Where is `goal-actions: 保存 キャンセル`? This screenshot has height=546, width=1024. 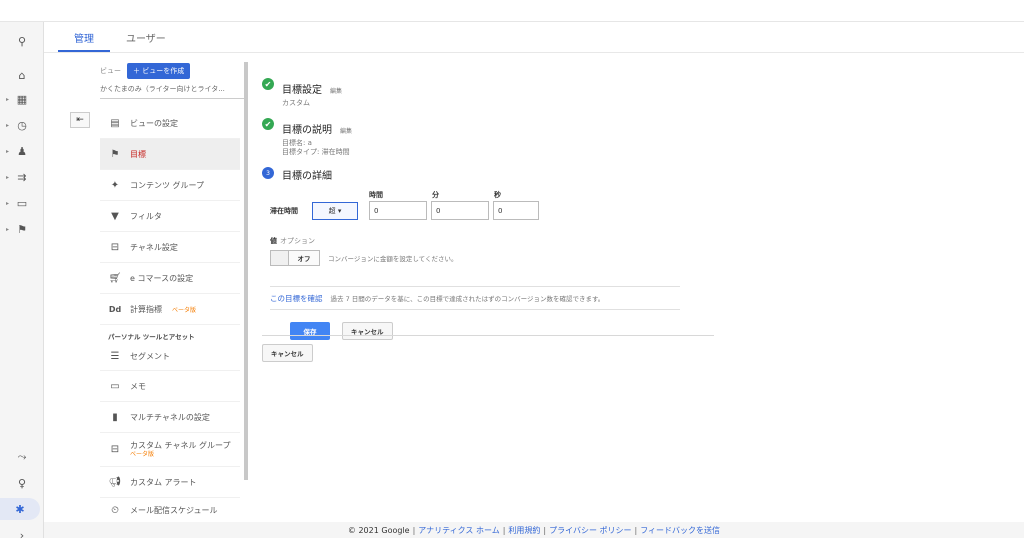 goal-actions: 保存 キャンセル is located at coordinates (502, 331).